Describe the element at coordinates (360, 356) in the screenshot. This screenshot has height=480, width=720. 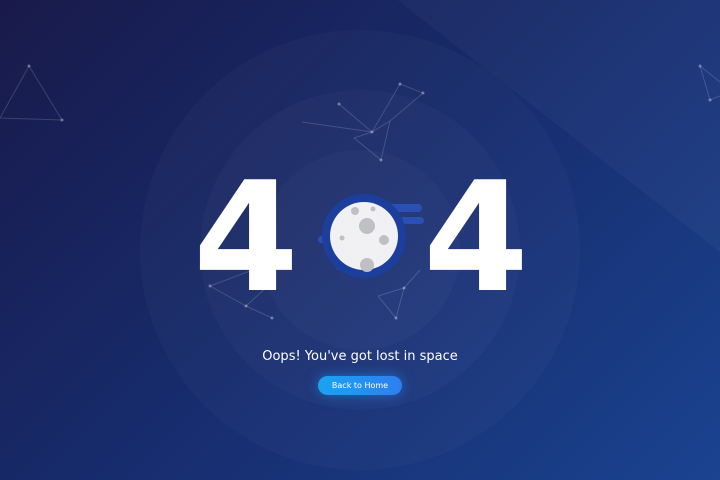
I see `error-message: Oops! You've got lost in space` at that location.